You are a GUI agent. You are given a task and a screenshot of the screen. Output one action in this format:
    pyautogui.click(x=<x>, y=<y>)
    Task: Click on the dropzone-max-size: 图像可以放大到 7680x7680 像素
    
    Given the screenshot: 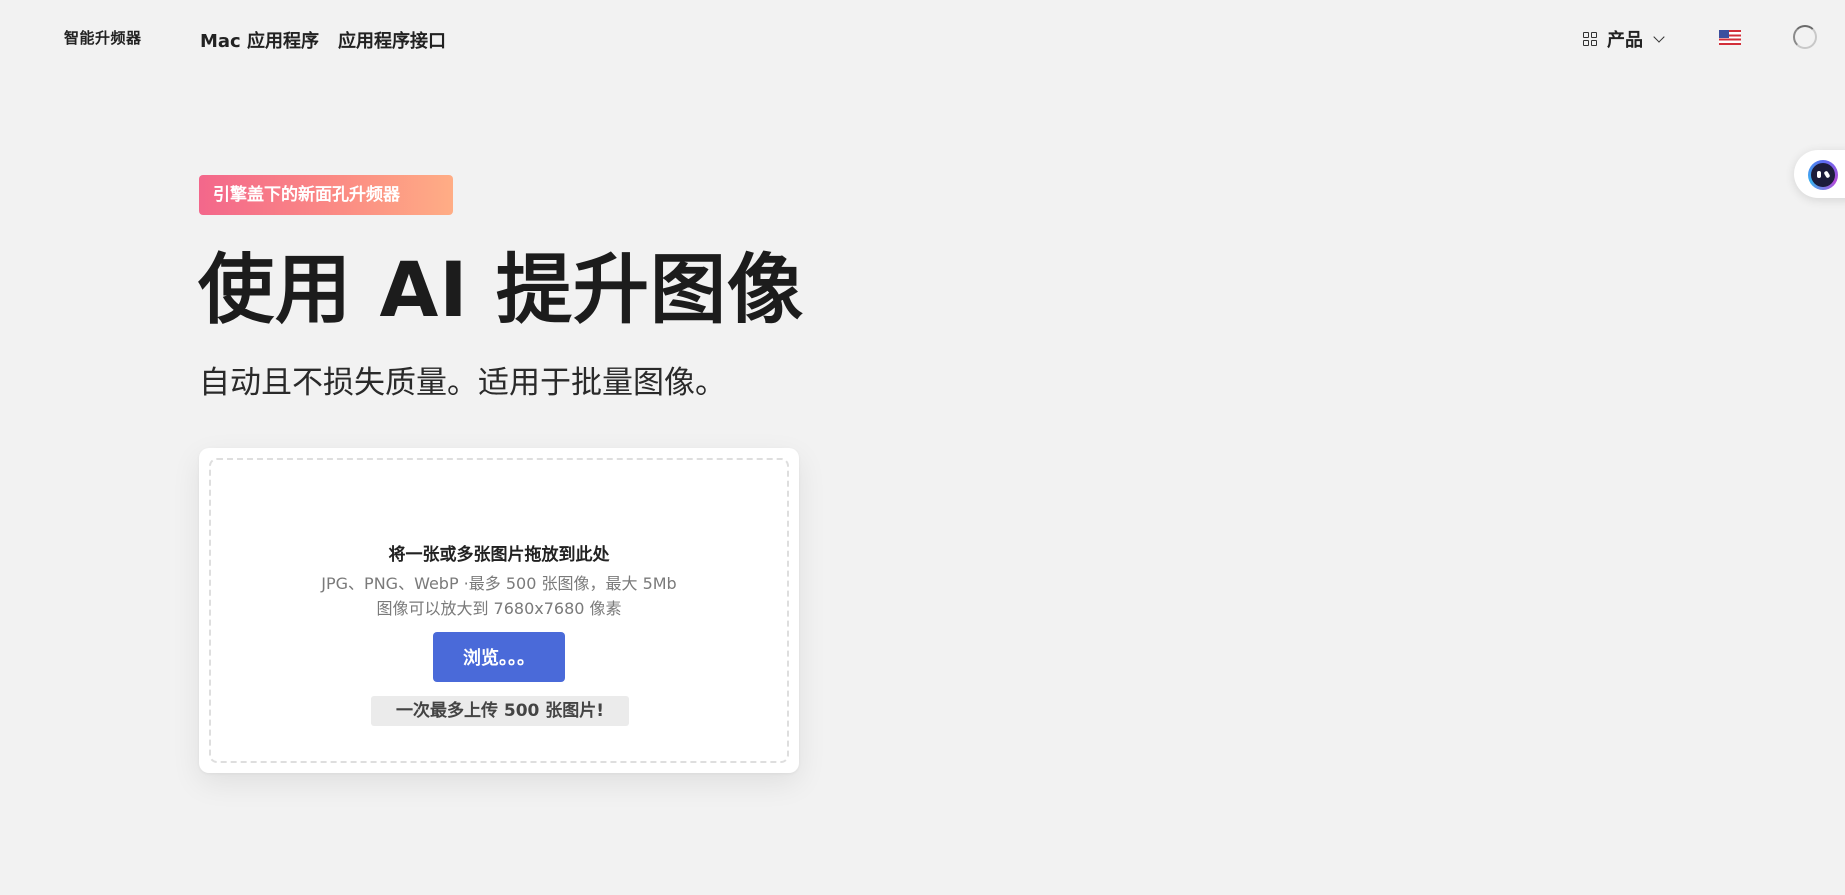 What is the action you would take?
    pyautogui.click(x=499, y=608)
    